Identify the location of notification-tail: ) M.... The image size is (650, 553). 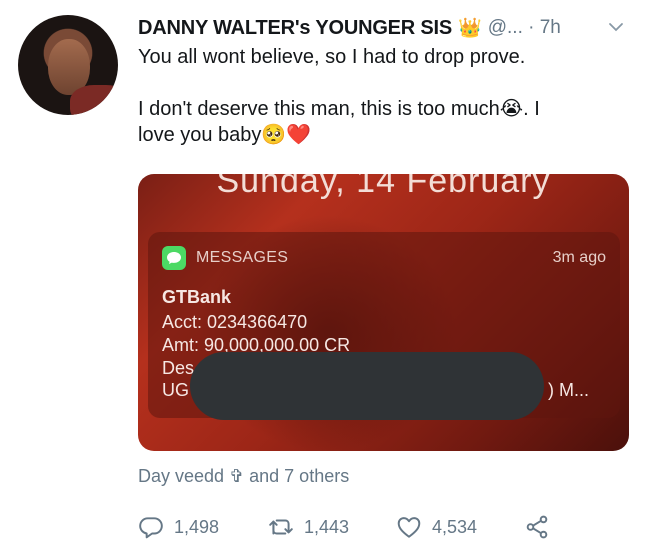
(568, 390).